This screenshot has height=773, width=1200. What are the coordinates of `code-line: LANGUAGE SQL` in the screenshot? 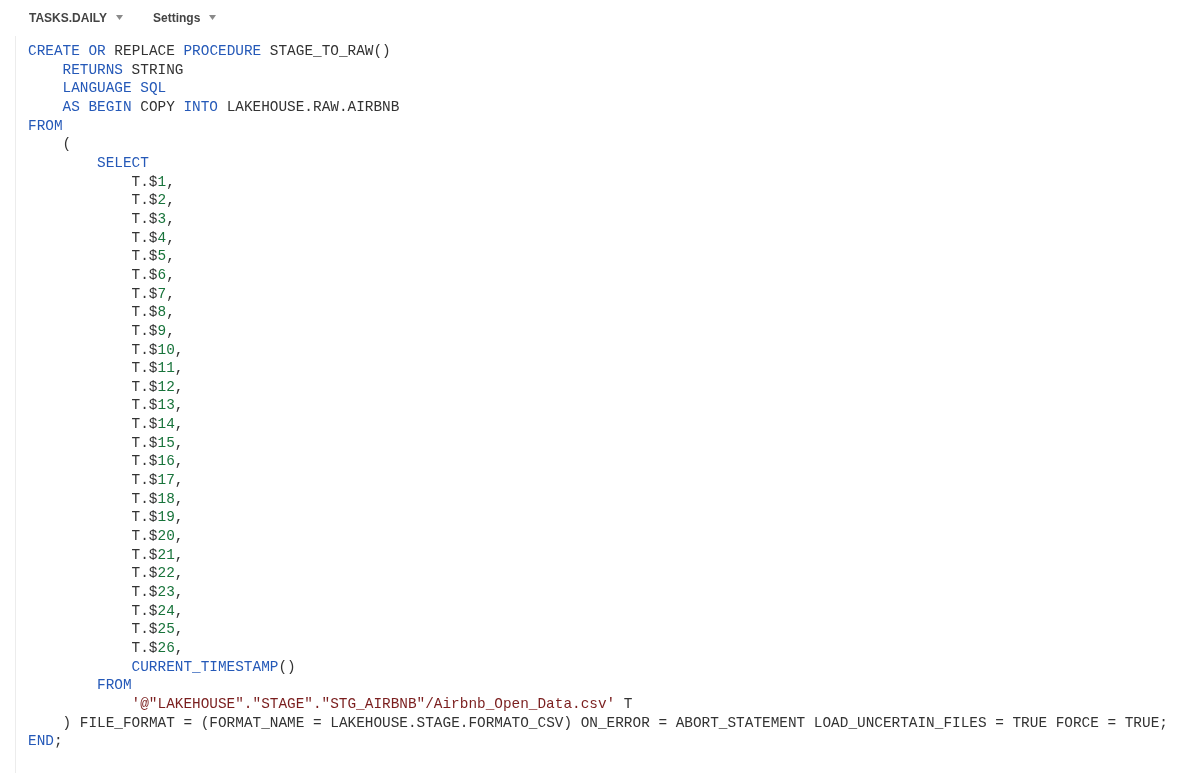 It's located at (114, 88).